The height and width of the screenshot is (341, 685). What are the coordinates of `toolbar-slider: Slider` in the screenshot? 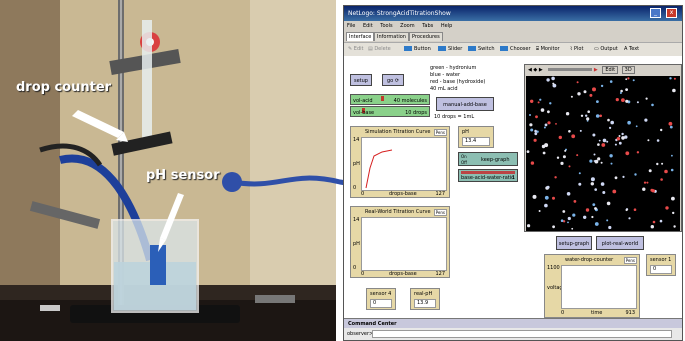 It's located at (450, 49).